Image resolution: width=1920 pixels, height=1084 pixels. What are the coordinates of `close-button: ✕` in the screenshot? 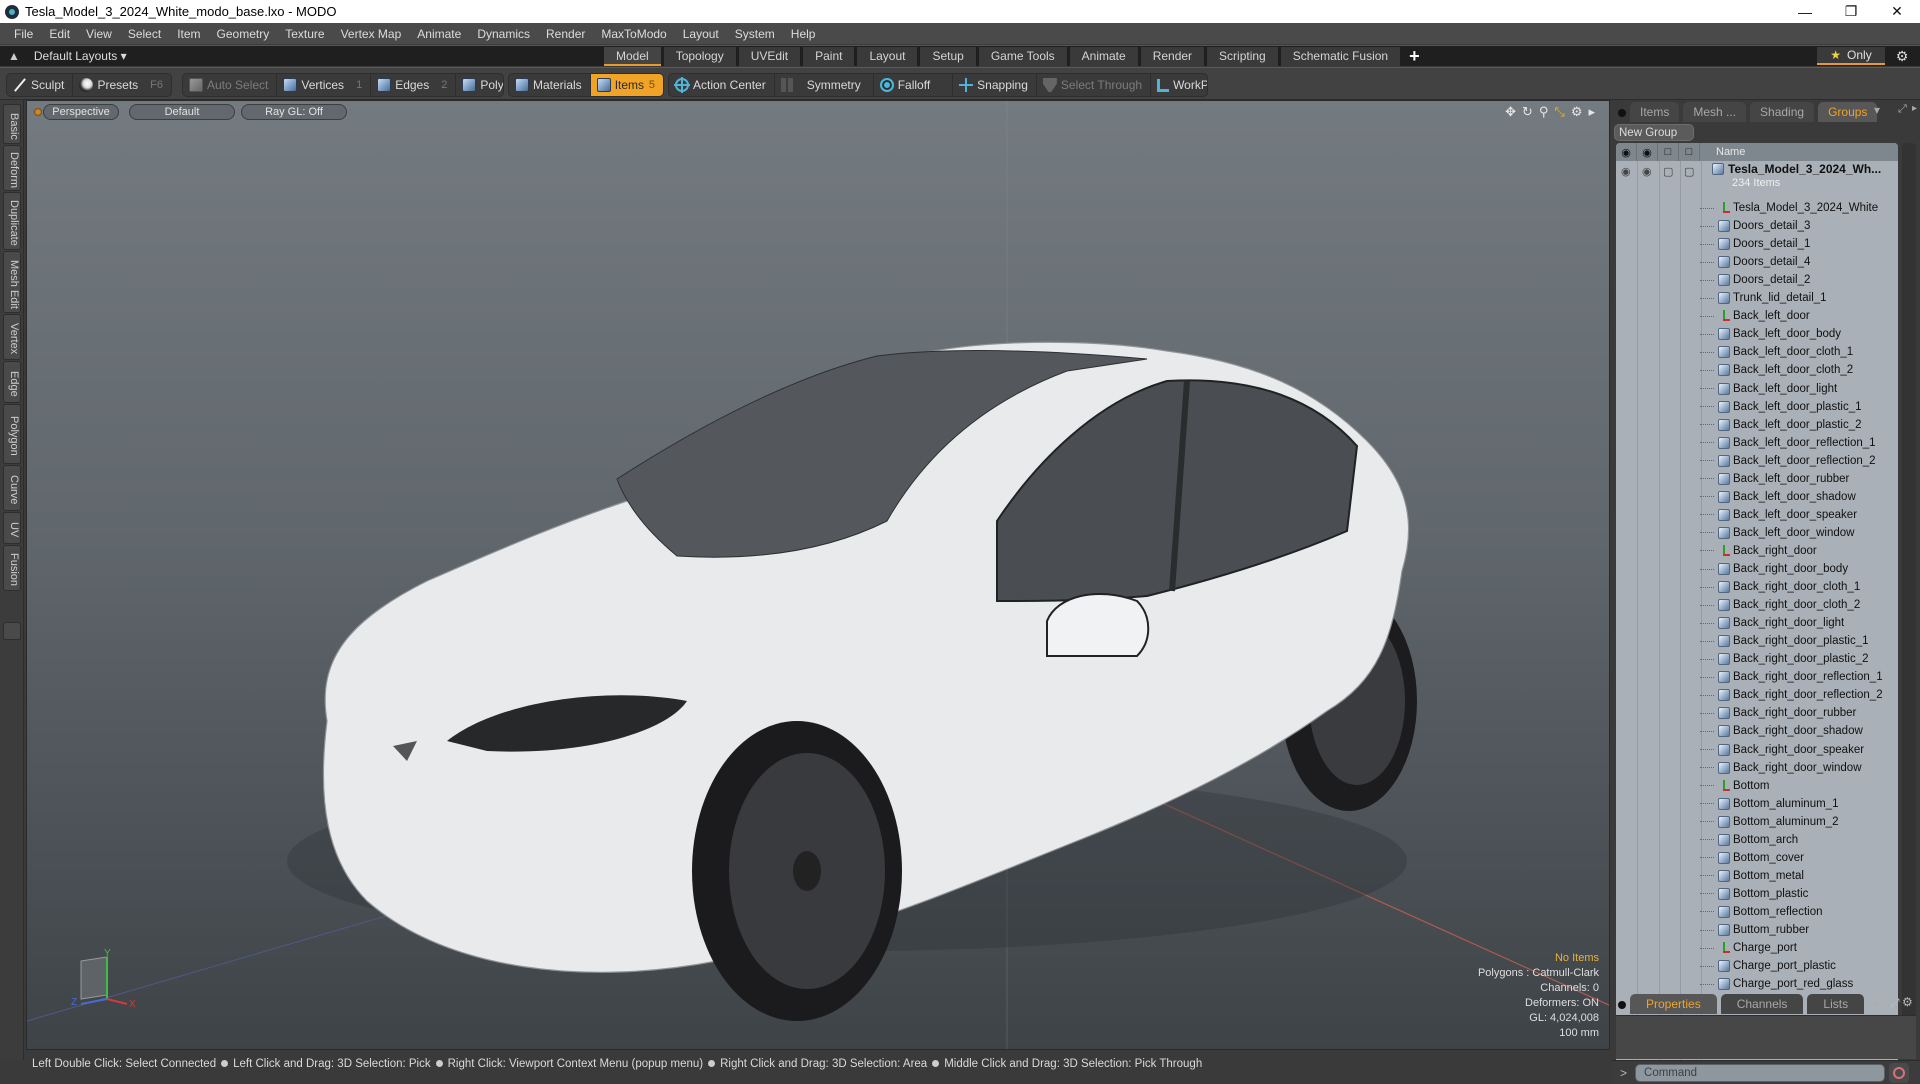 It's located at (1897, 11).